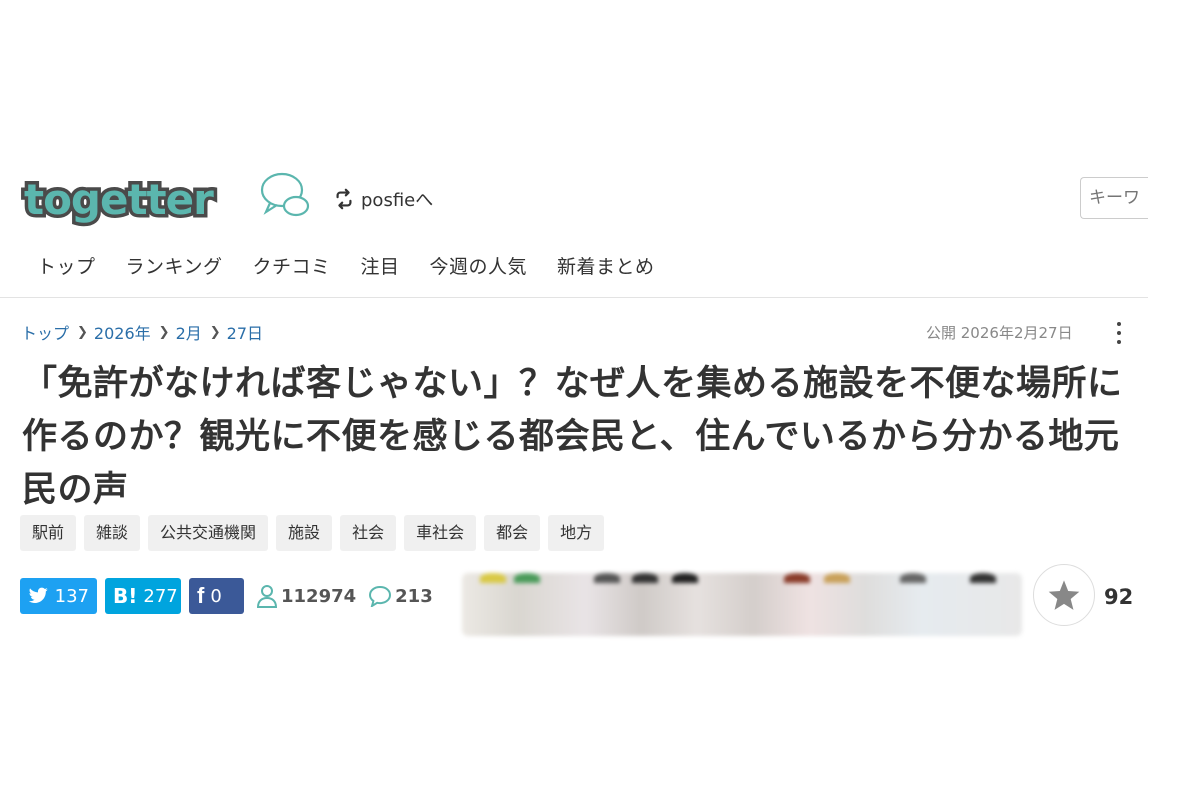 Image resolution: width=1200 pixels, height=800 pixels. What do you see at coordinates (201, 595) in the screenshot?
I see `facebook-f-icon: f` at bounding box center [201, 595].